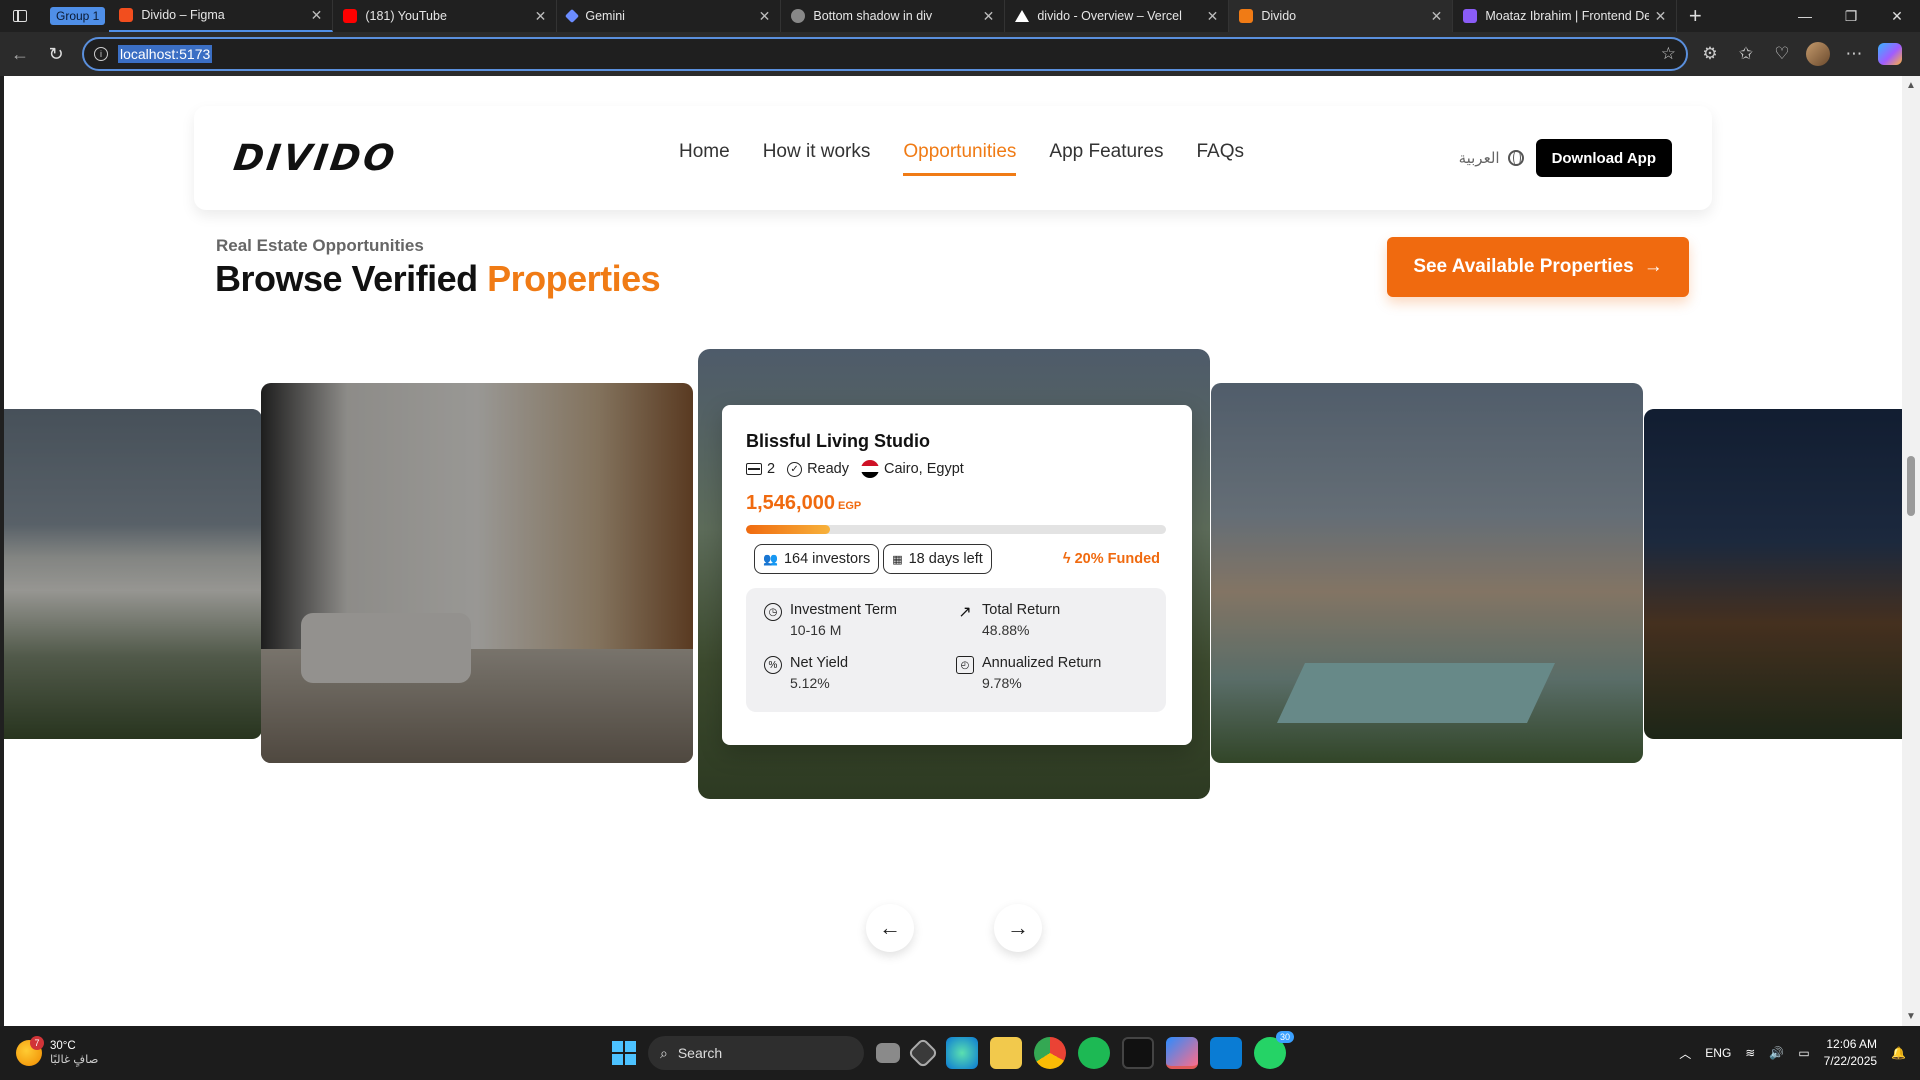 The width and height of the screenshot is (1920, 1080). Describe the element at coordinates (1710, 54) in the screenshot. I see `extensions-icon: ⚙` at that location.